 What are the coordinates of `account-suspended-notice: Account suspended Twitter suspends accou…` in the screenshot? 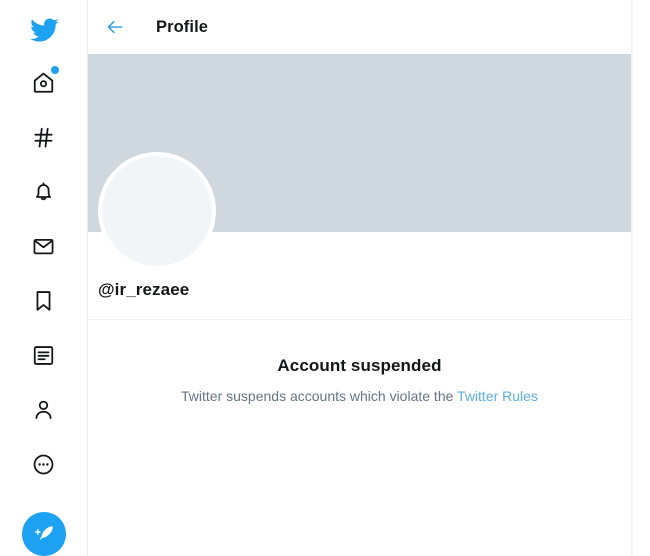 It's located at (359, 362).